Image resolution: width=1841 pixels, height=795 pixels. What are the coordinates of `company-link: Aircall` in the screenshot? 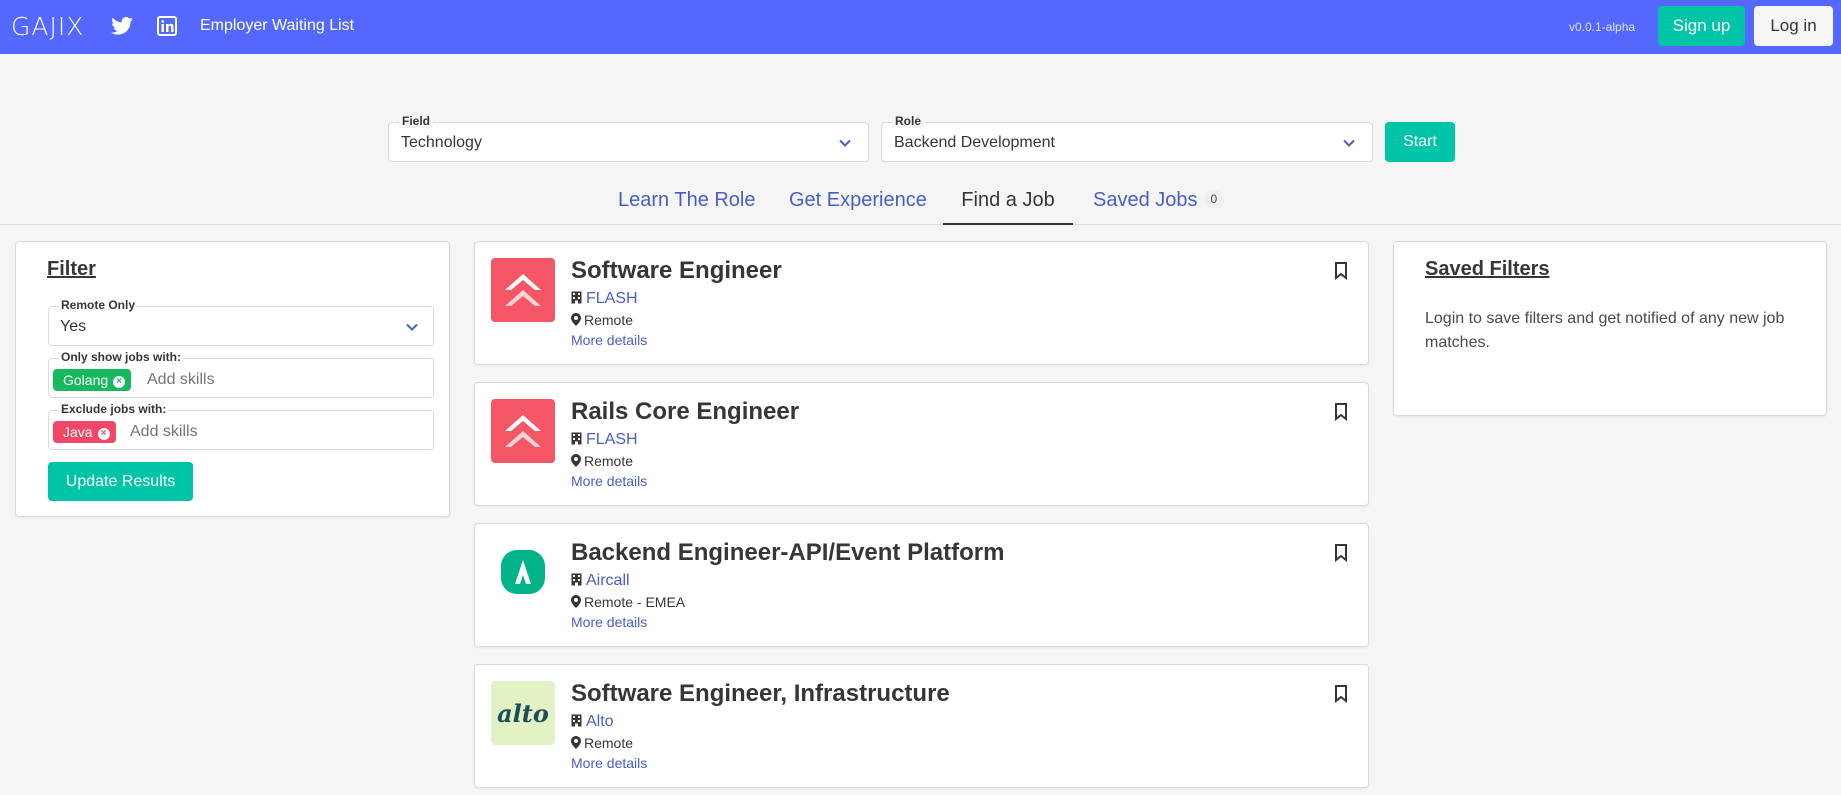 It's located at (600, 581).